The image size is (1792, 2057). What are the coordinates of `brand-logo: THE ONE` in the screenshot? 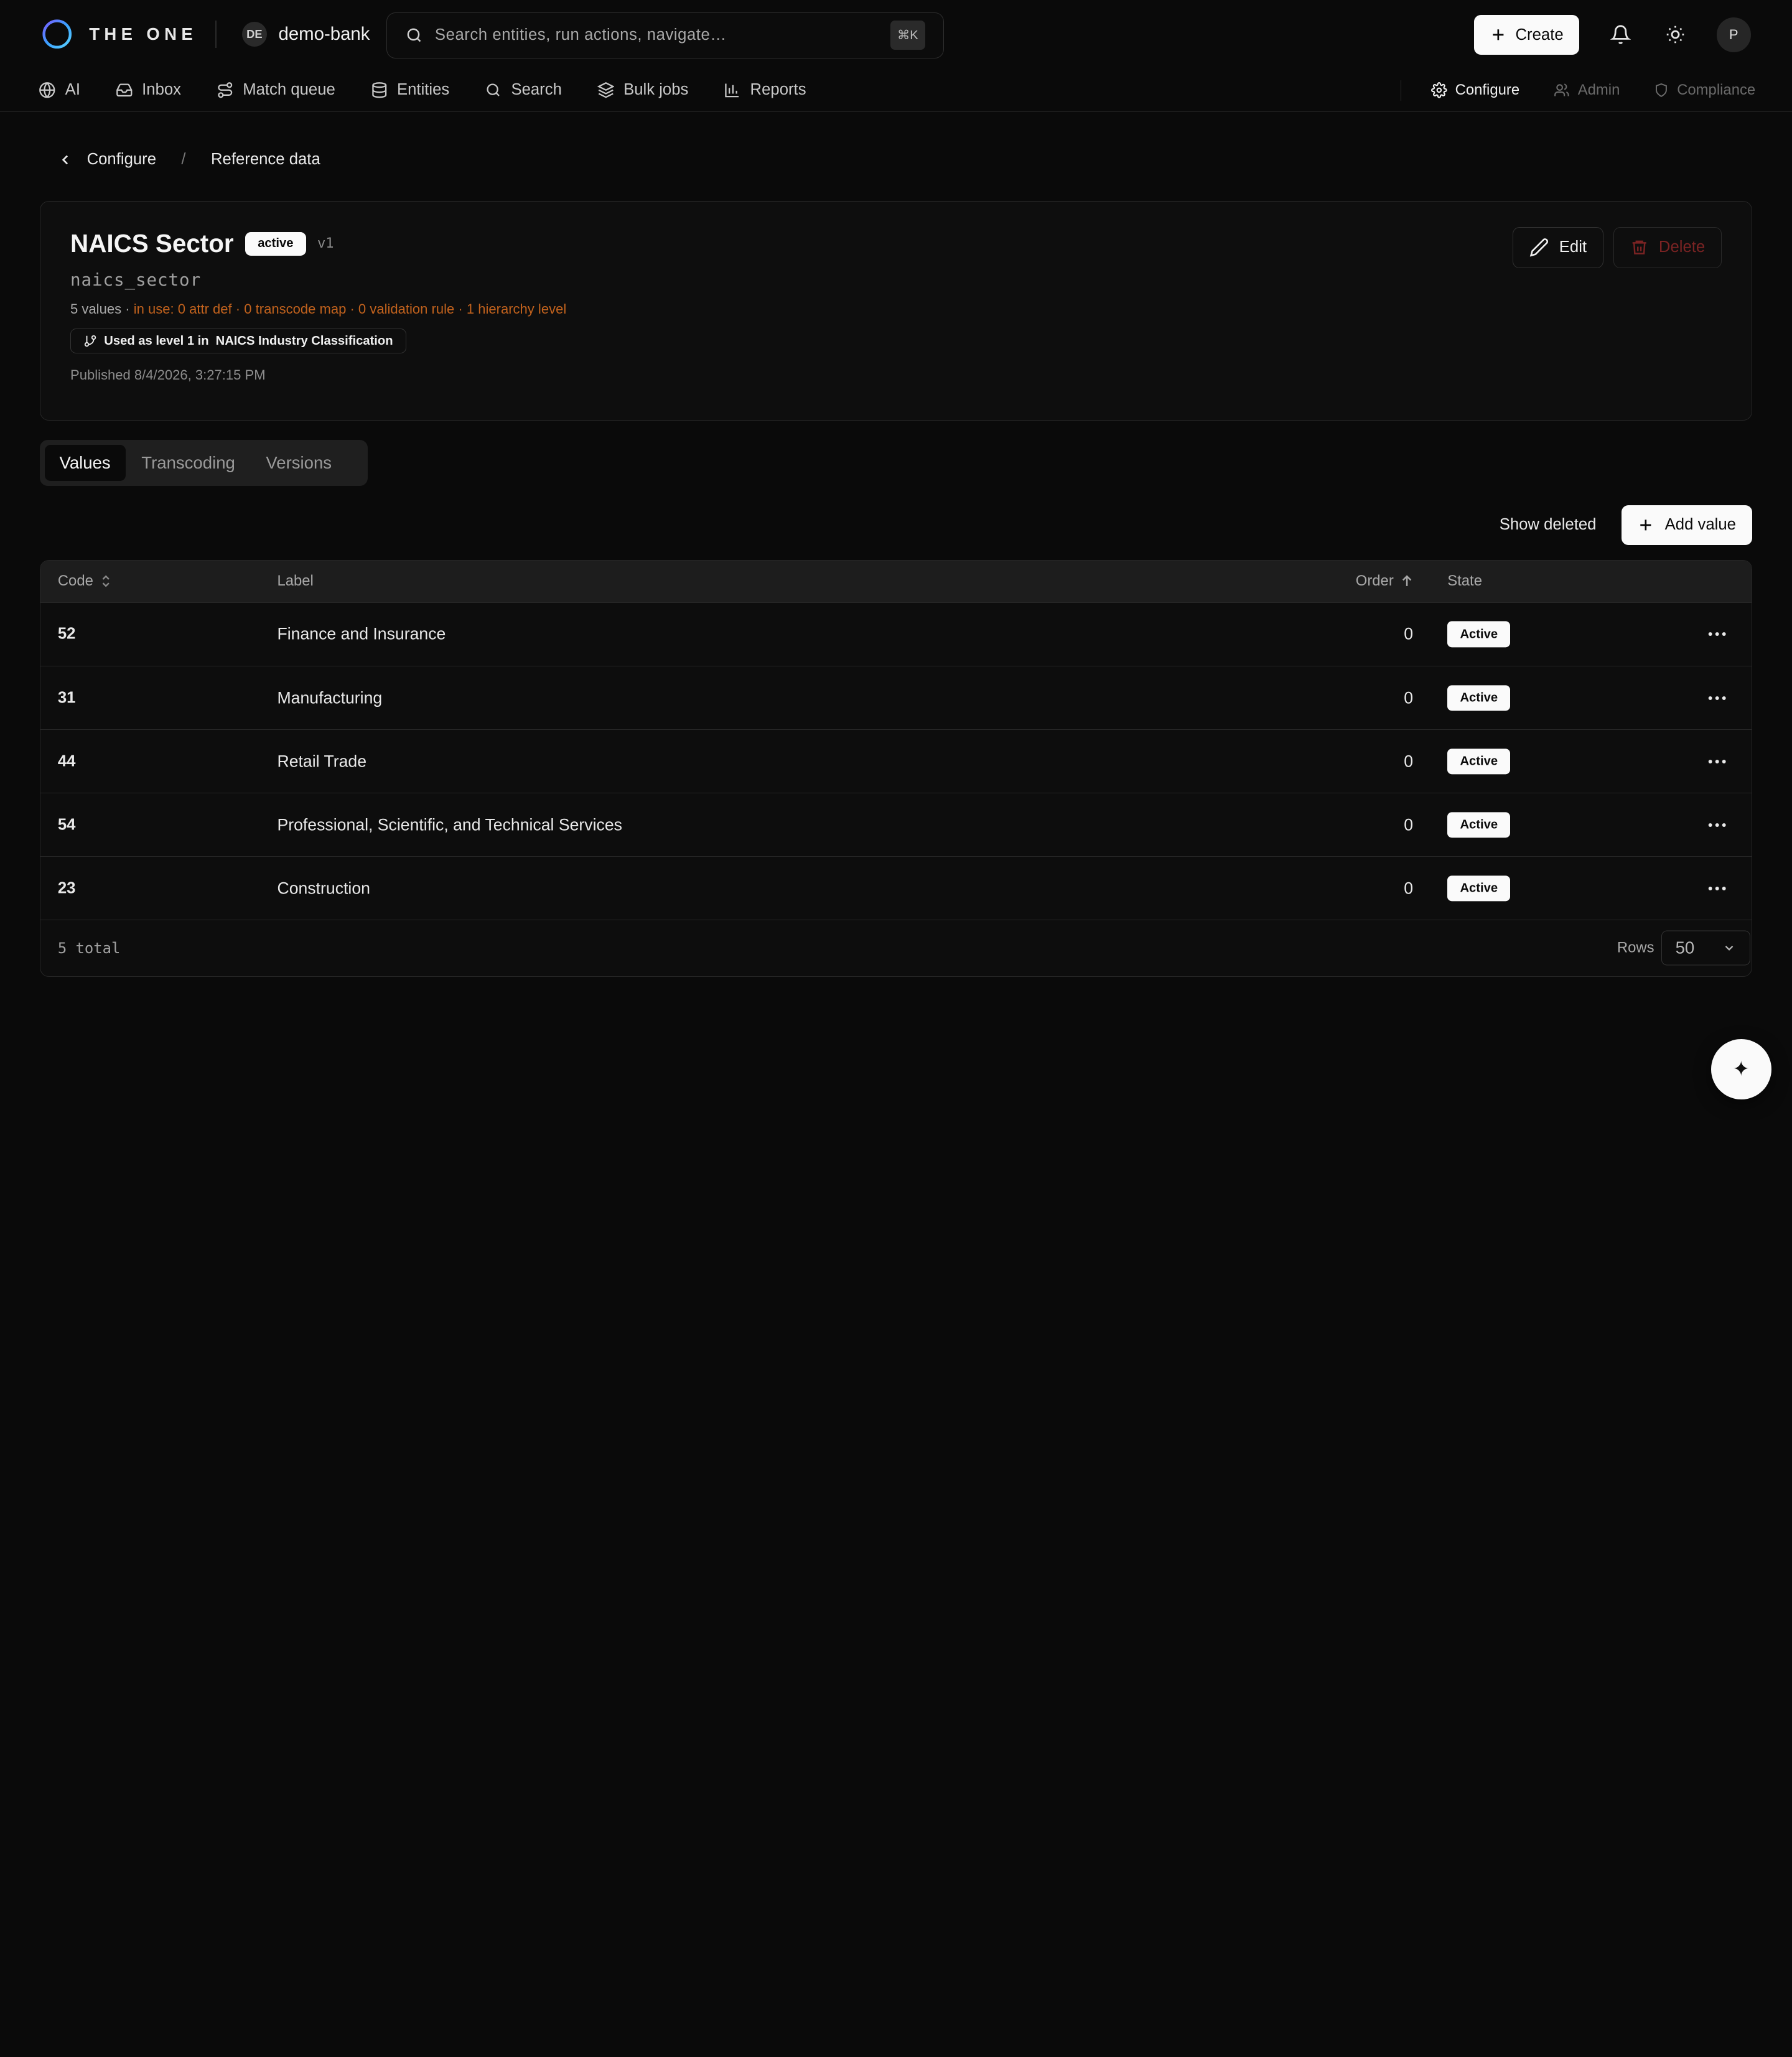 It's located at (119, 34).